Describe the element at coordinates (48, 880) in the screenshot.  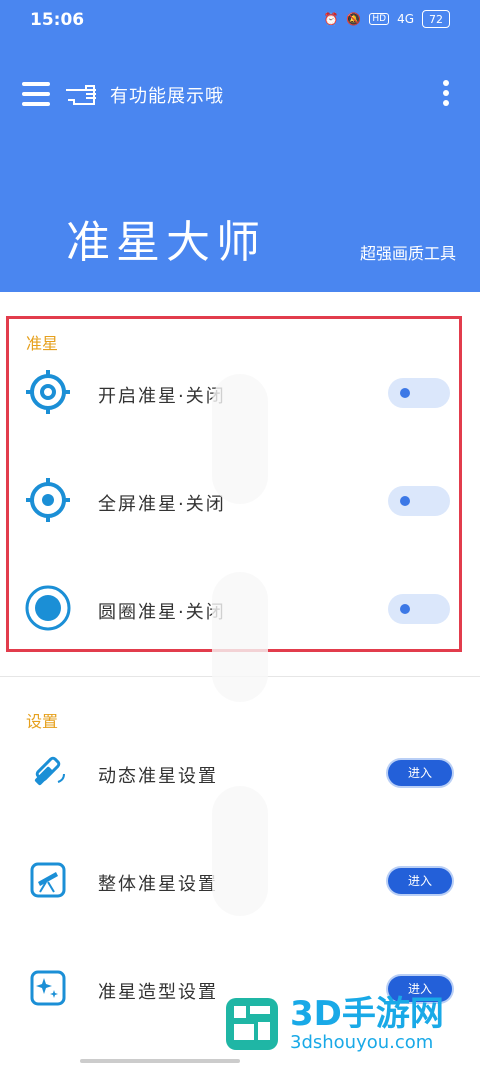
I see `telescope-icon` at that location.